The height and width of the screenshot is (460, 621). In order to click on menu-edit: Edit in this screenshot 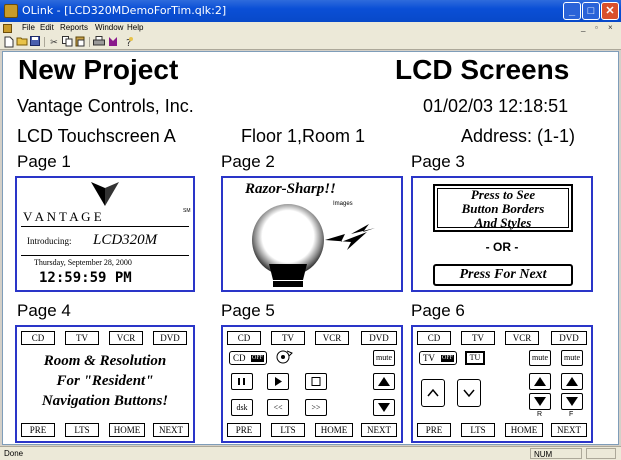, I will do `click(47, 27)`.